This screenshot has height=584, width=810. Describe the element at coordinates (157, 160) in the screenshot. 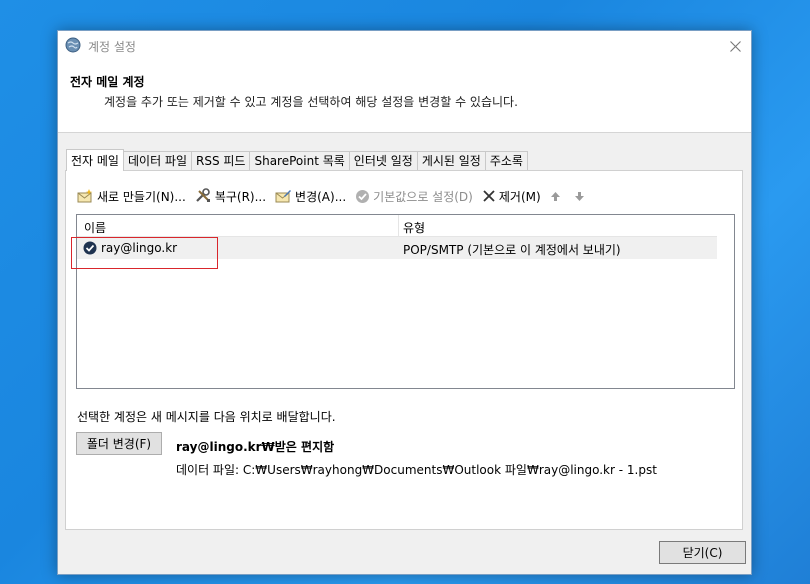

I see `tab-data-files: 데이터 파일` at that location.